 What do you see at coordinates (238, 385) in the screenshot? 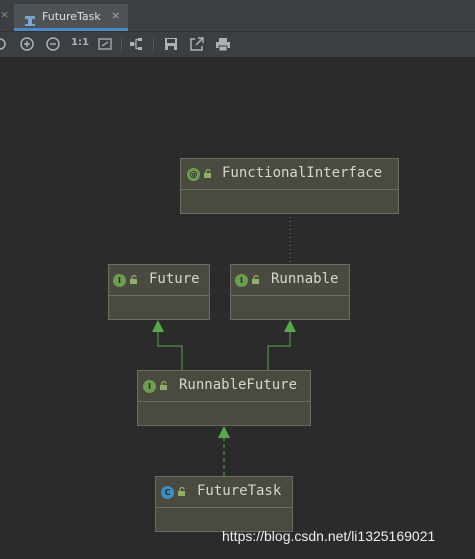
I see `node-title: RunnableFuture` at bounding box center [238, 385].